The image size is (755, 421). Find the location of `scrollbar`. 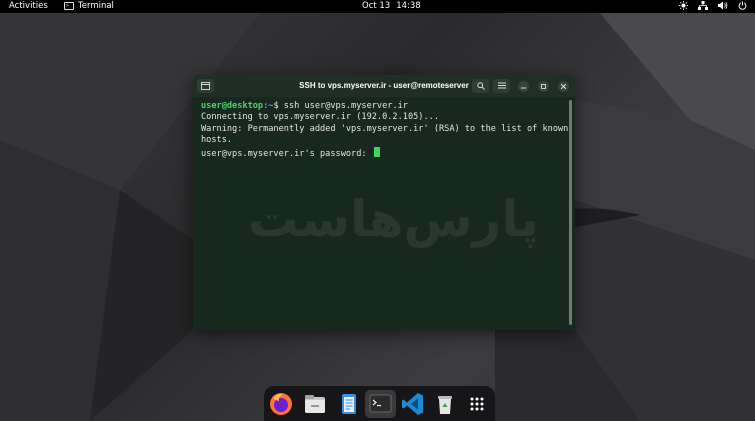

scrollbar is located at coordinates (570, 212).